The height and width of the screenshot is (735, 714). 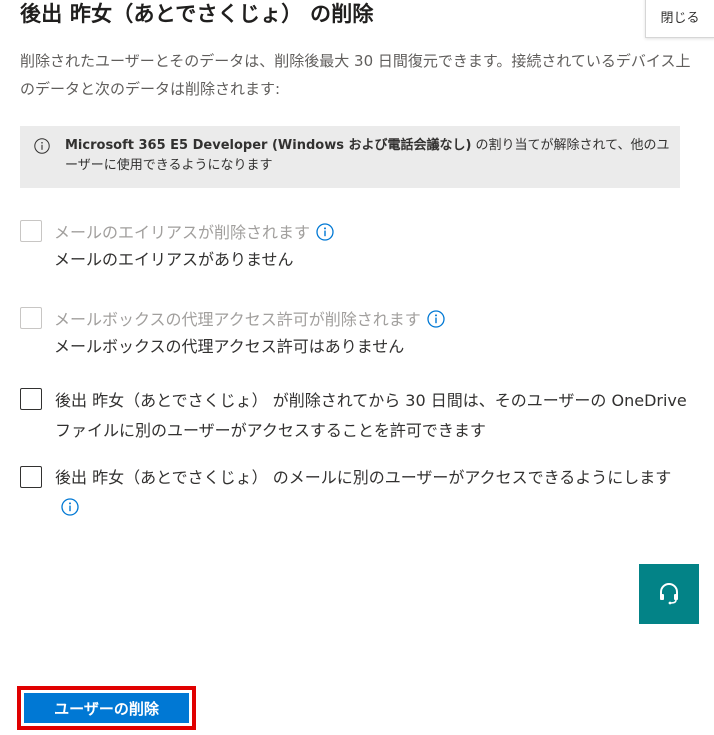 I want to click on checkbox-remove-mailbox-delegation, so click(x=31, y=318).